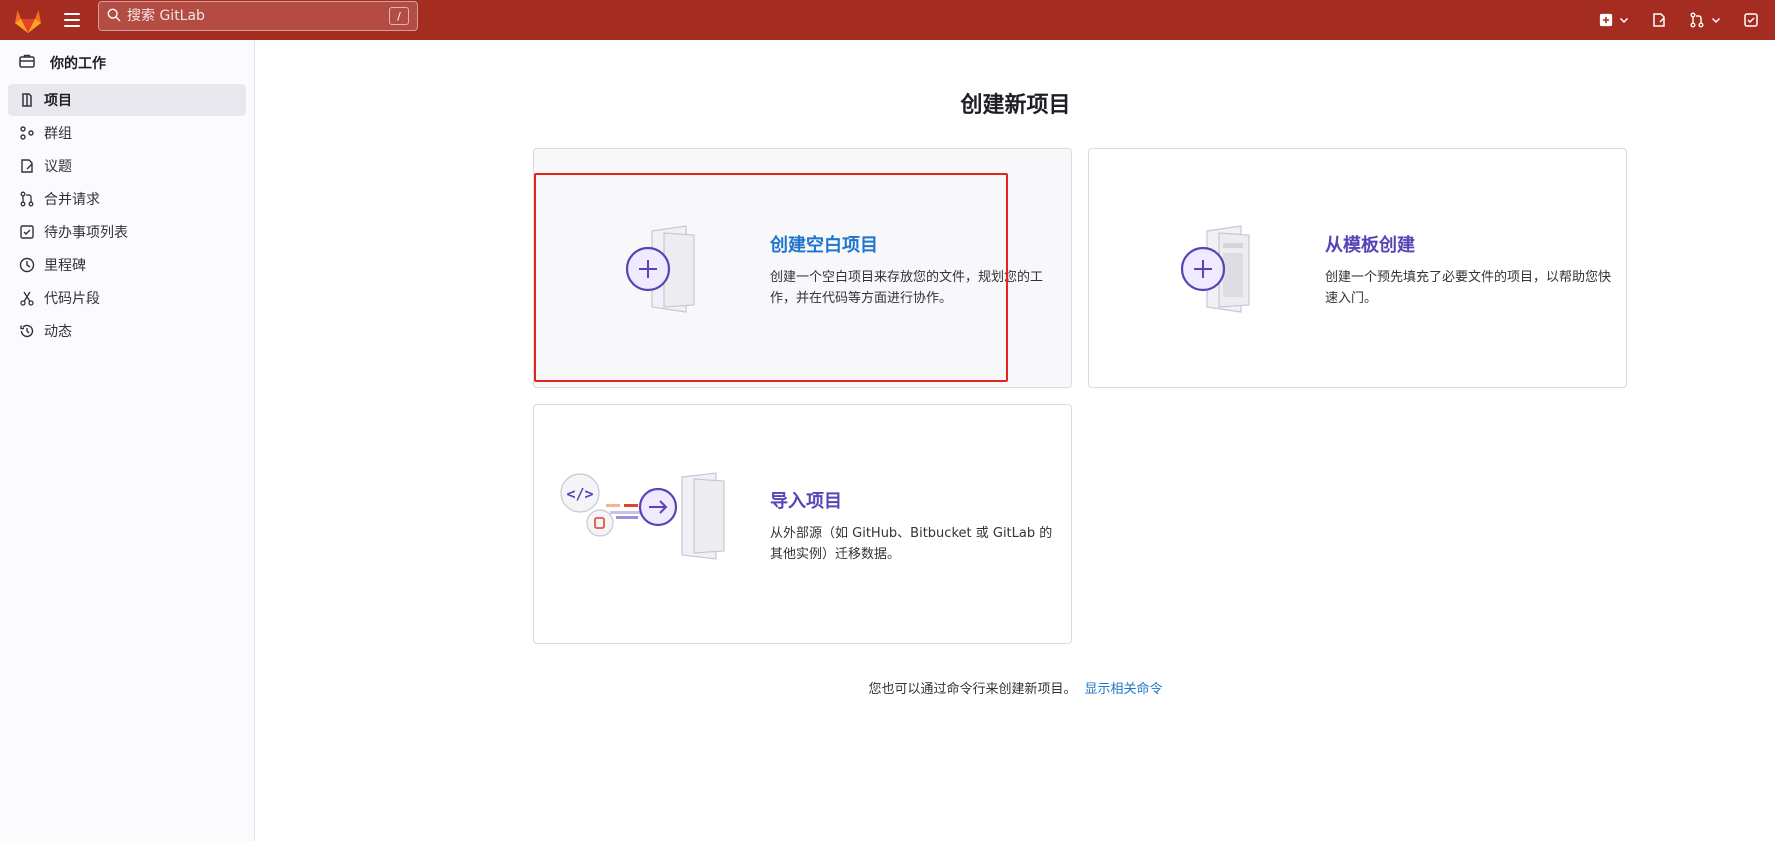 The height and width of the screenshot is (841, 1775). I want to click on page-title: 创建新项目, so click(1015, 105).